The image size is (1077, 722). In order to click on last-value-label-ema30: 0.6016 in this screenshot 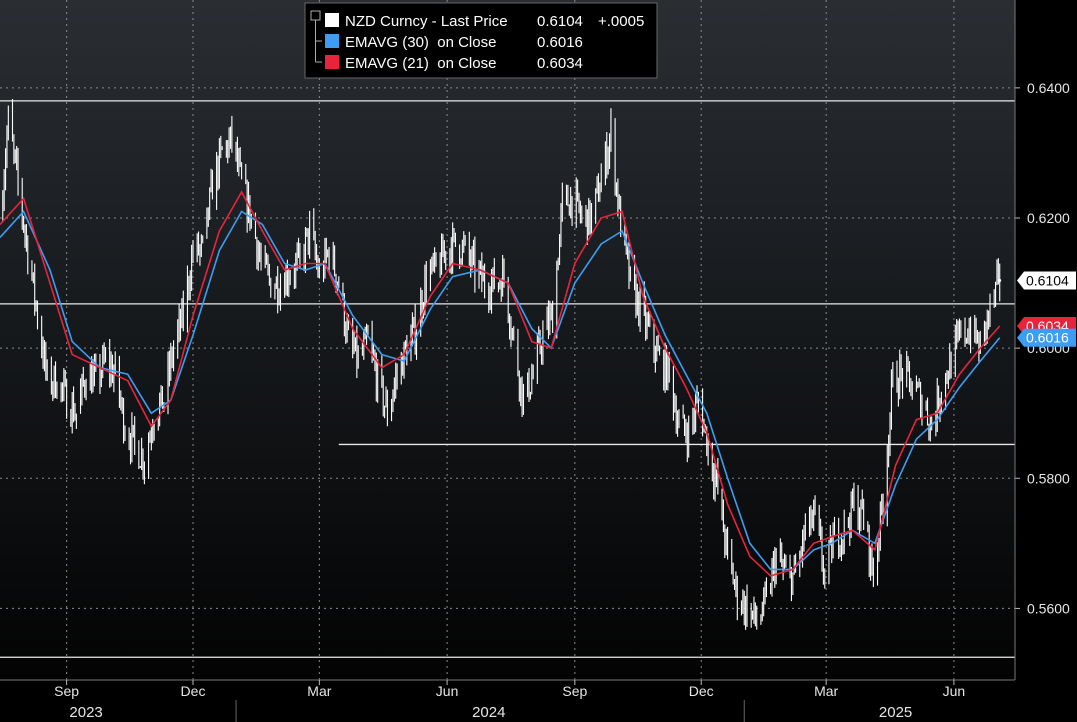, I will do `click(1047, 338)`.